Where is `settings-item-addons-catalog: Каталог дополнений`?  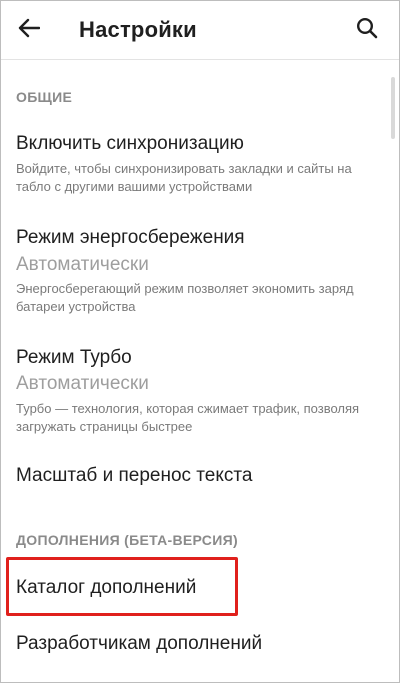 settings-item-addons-catalog: Каталог дополнений is located at coordinates (196, 589).